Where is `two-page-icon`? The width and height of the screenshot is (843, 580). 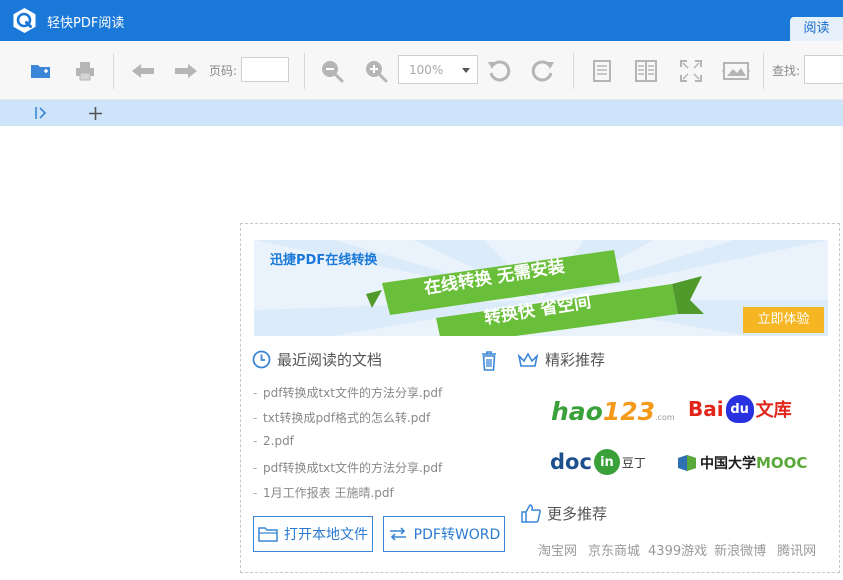
two-page-icon is located at coordinates (646, 70).